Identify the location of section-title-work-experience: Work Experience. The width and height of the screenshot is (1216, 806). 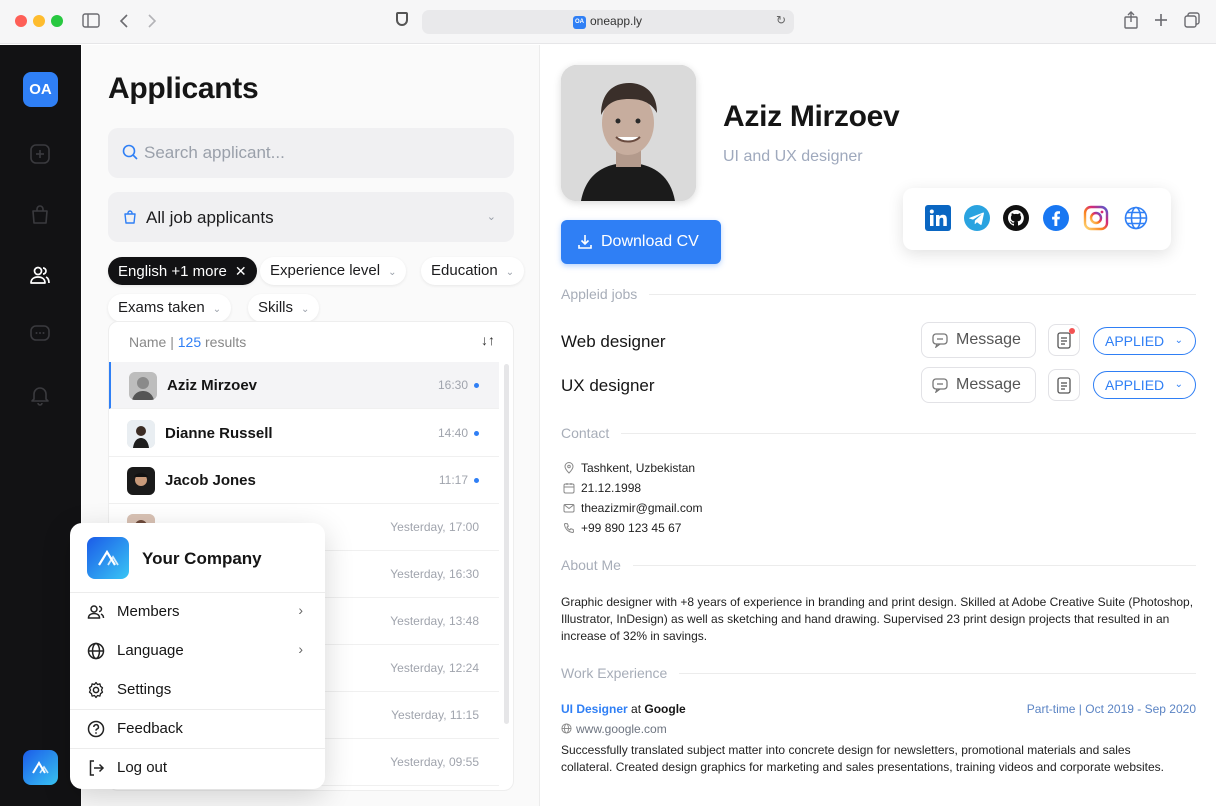
(620, 673).